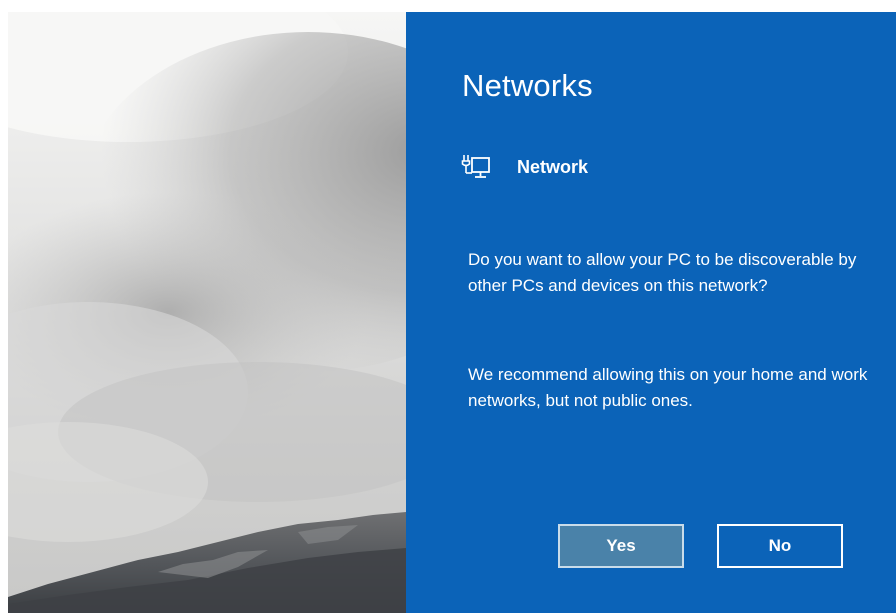 The width and height of the screenshot is (896, 613). I want to click on yes-button: Yes, so click(621, 546).